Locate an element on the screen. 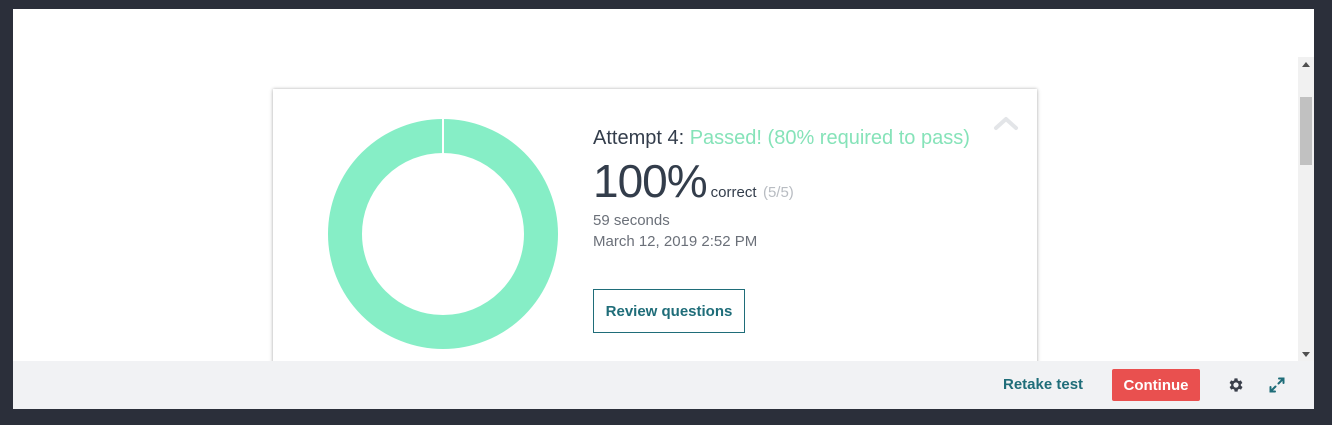  scroll-up-icon is located at coordinates (1306, 64).